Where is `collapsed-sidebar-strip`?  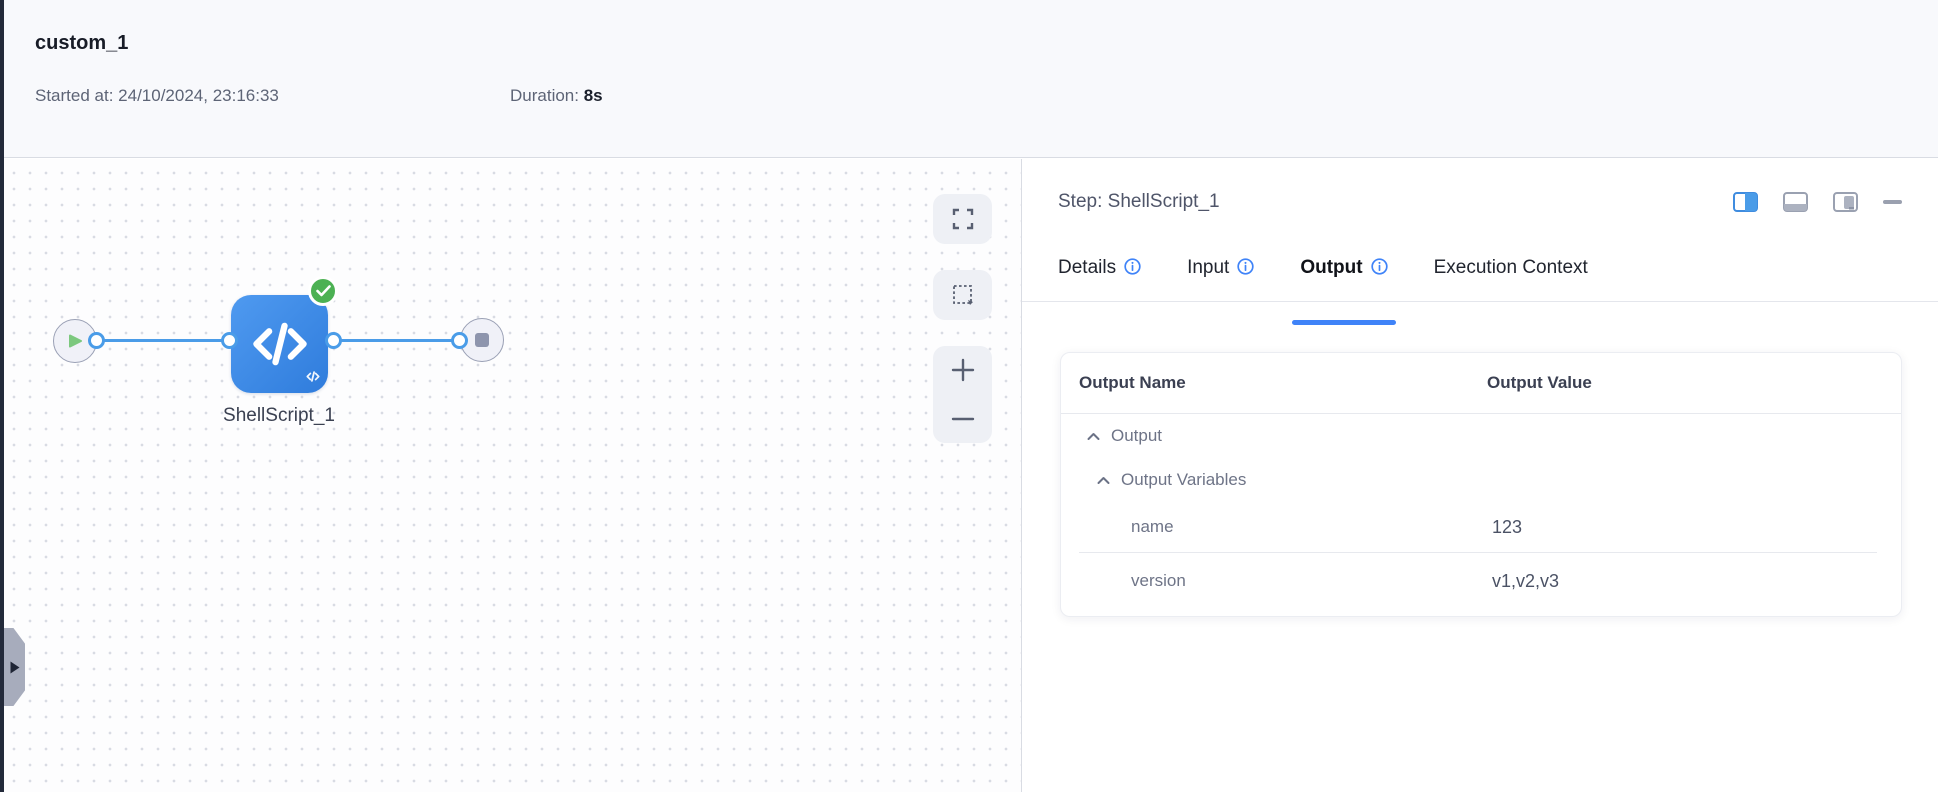 collapsed-sidebar-strip is located at coordinates (2, 396).